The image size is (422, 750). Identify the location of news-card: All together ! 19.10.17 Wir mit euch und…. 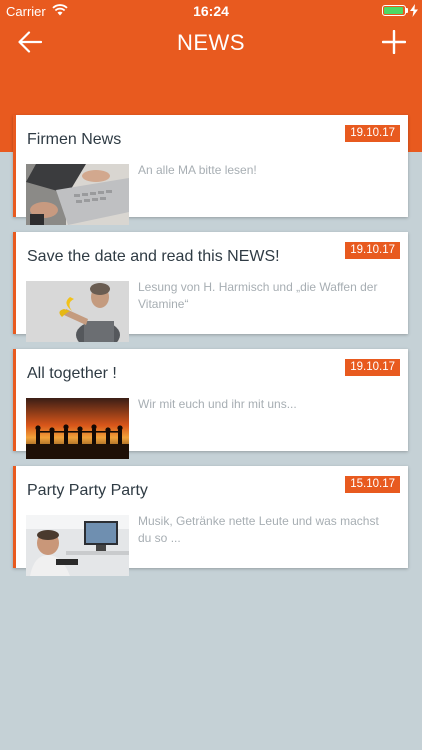
(210, 404).